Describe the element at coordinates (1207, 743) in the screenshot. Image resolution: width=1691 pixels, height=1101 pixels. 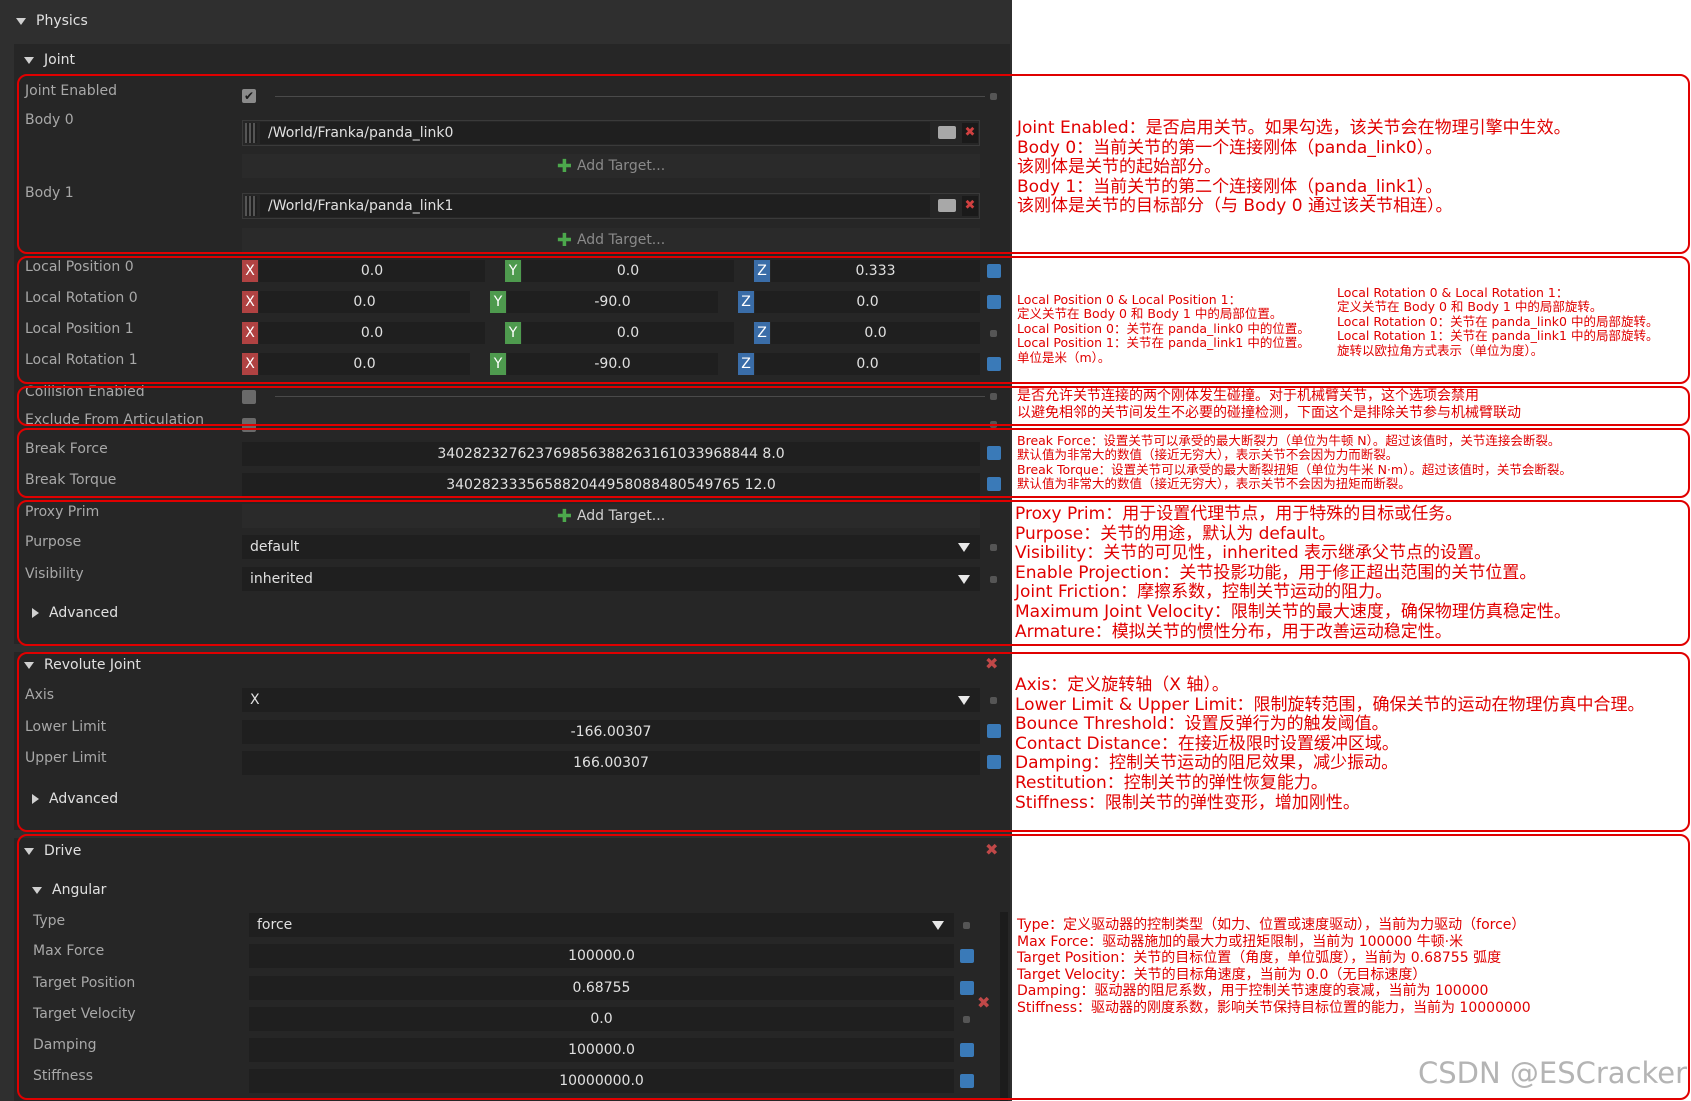
I see `annotation-line: Contact Distance：在接近极限时设置缓冲区域。` at that location.